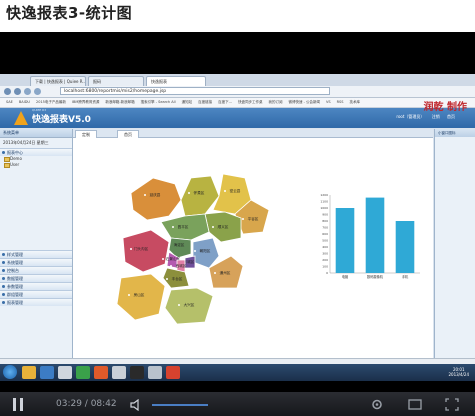 This screenshot has width=475, height=416. What do you see at coordinates (325, 247) in the screenshot?
I see `y-tick-label: 400` at bounding box center [325, 247].